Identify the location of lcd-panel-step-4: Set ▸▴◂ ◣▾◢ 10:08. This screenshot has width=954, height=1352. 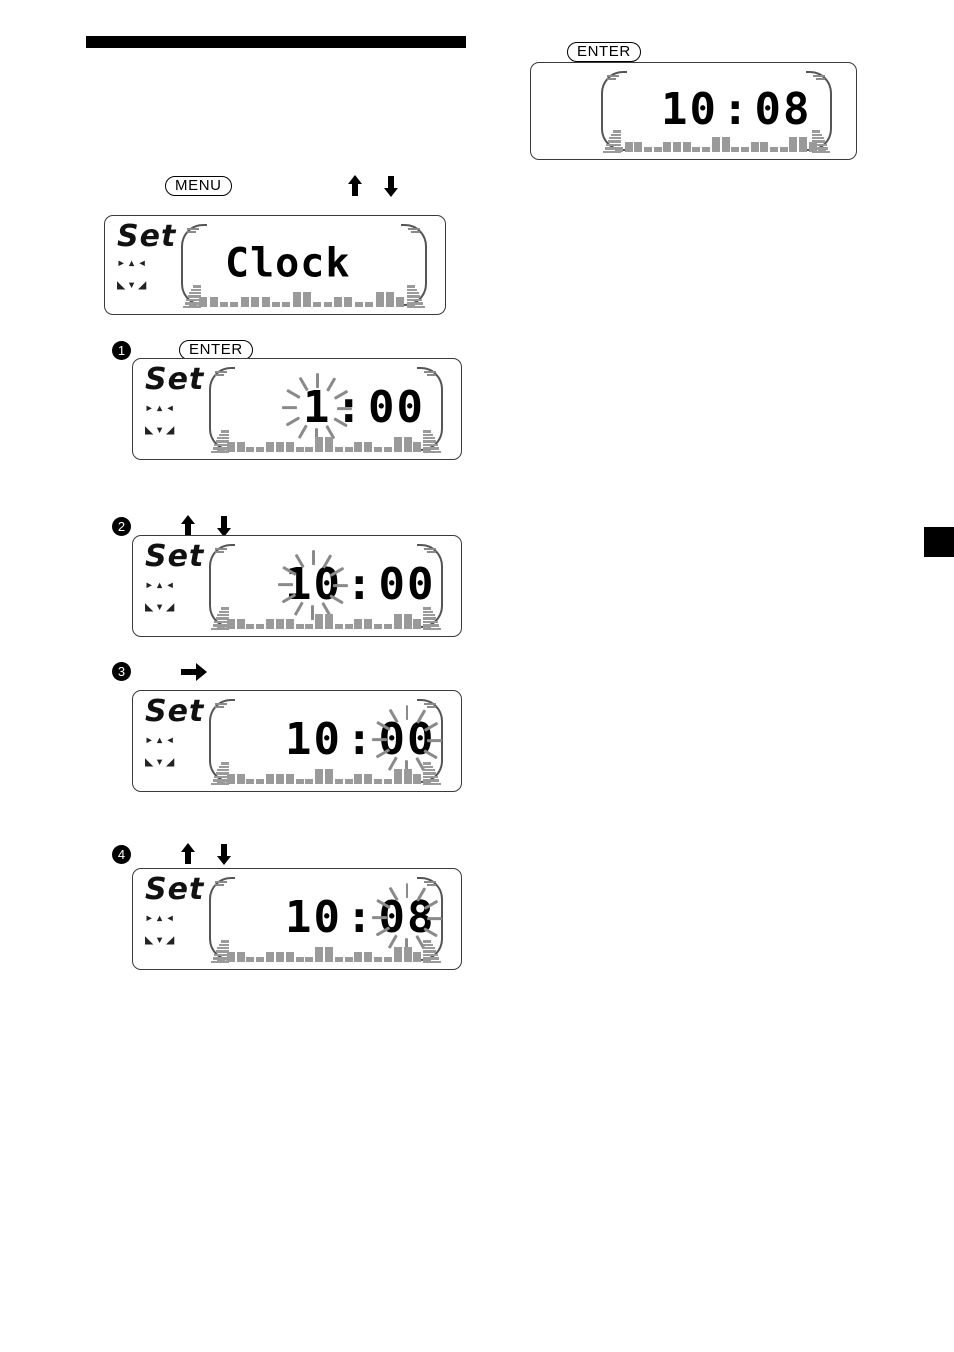
(297, 919).